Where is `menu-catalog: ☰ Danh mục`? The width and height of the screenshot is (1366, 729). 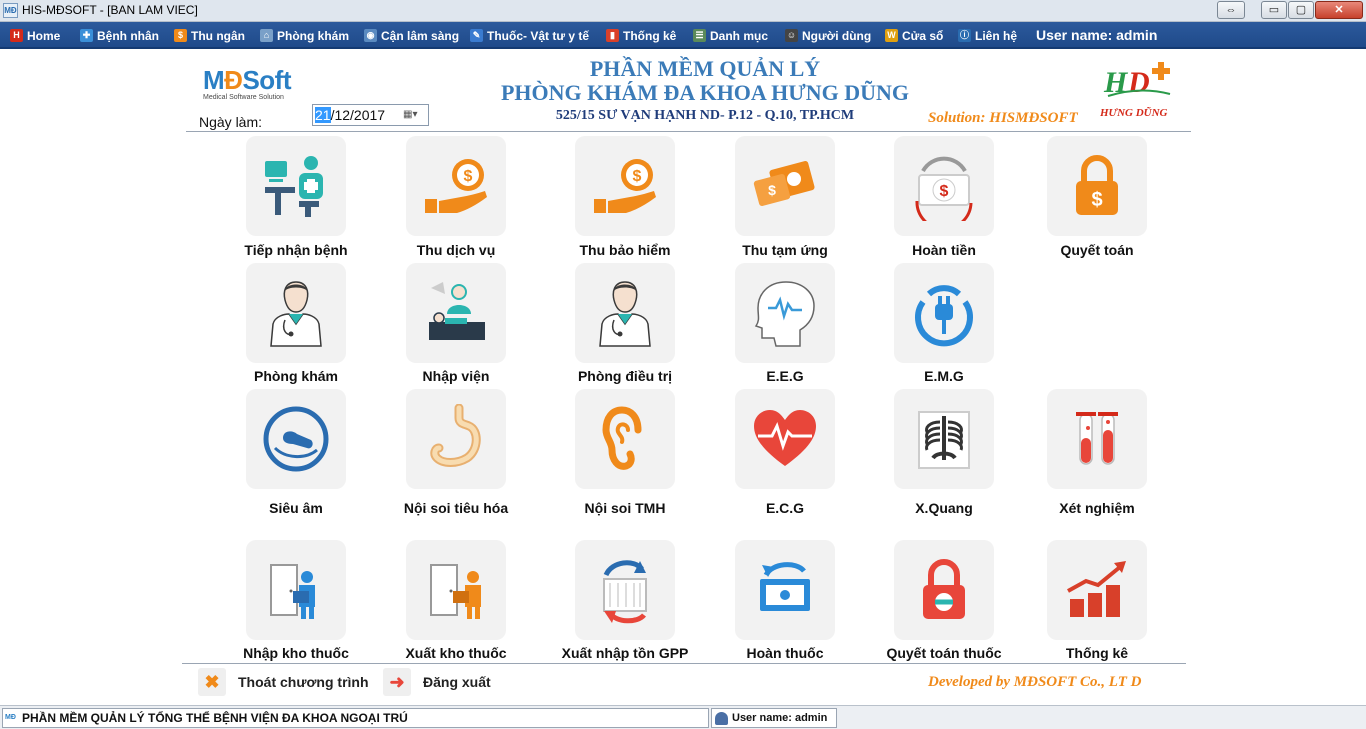
menu-catalog: ☰ Danh mục is located at coordinates (730, 35).